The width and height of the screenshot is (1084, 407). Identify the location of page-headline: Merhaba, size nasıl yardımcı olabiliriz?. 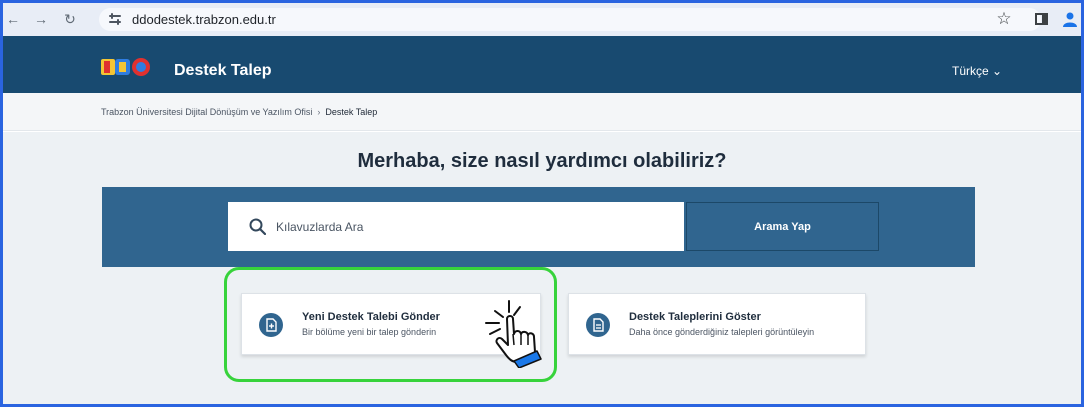
(542, 161).